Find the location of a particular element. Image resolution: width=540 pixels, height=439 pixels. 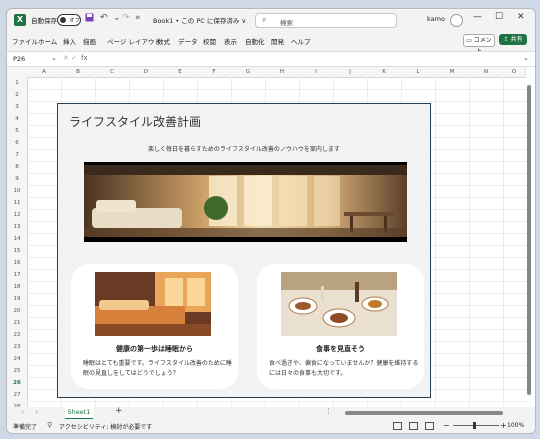

status-bar: 準備完了 ⚲ アクセシビリティ: 検討が必要です − + 100% is located at coordinates (271, 426).